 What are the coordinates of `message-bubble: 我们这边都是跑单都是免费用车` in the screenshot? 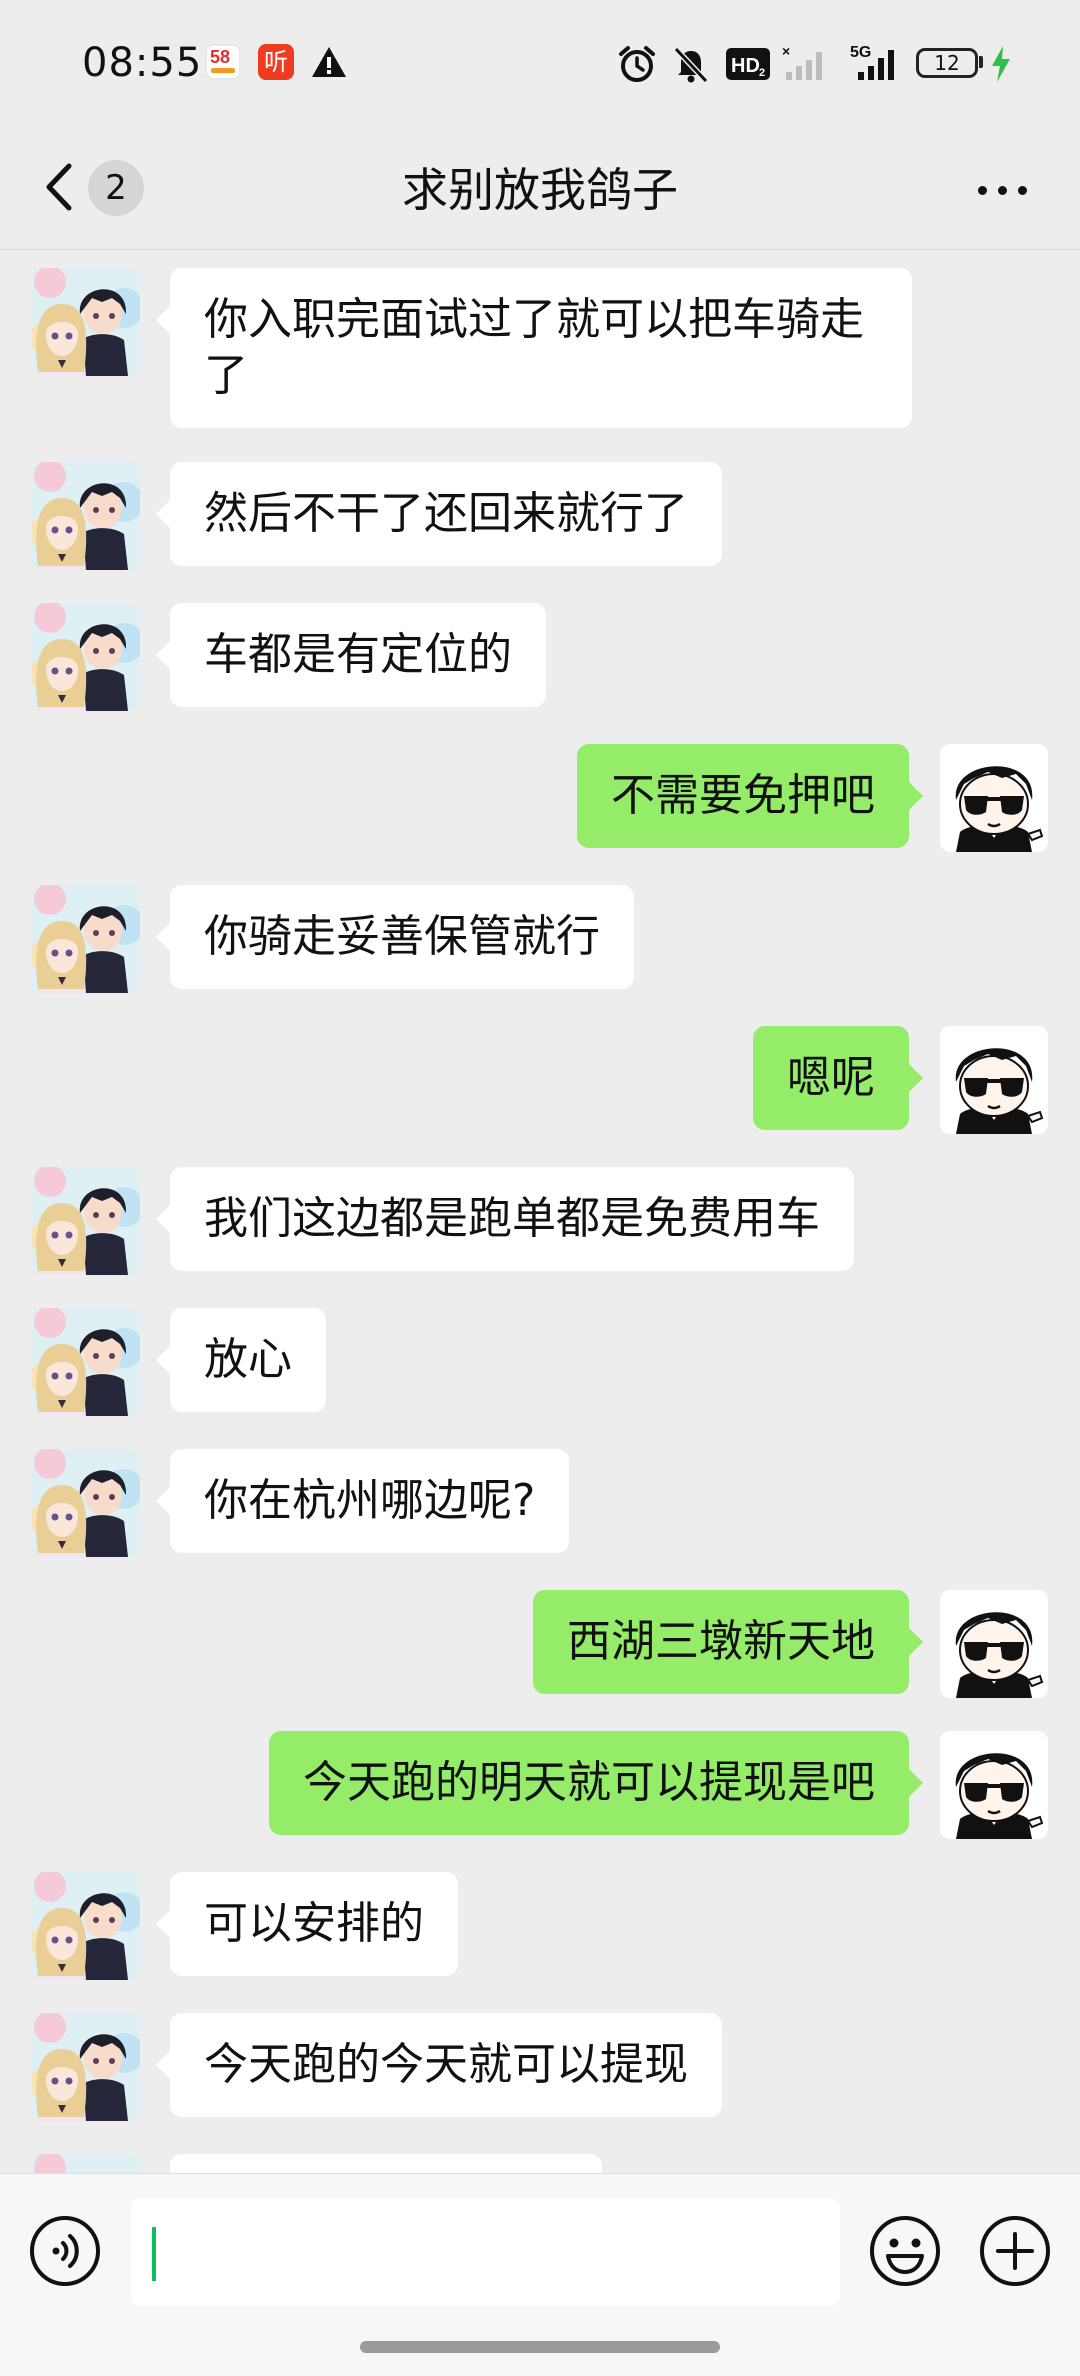 It's located at (505, 1219).